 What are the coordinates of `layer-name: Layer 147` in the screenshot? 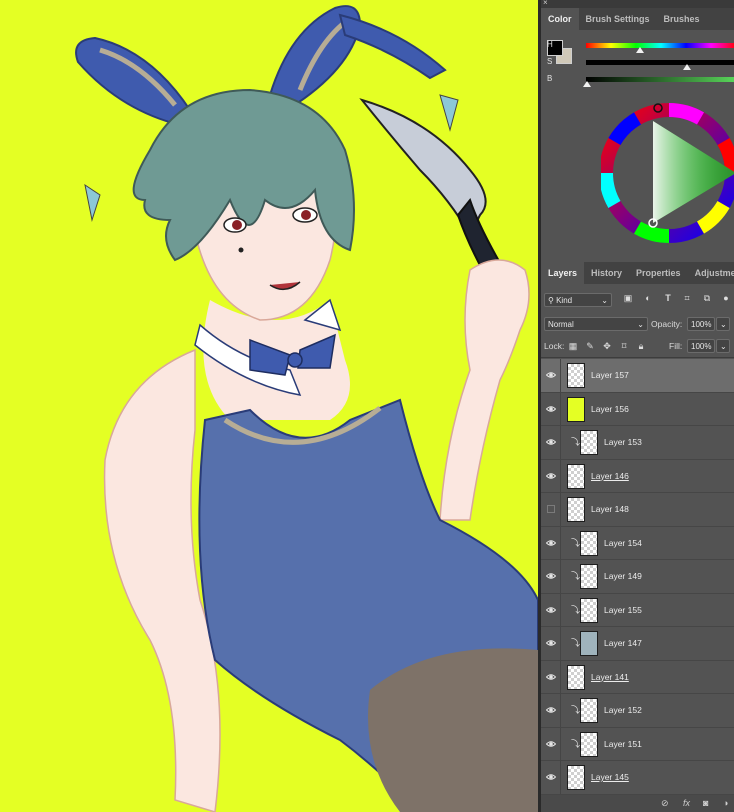 It's located at (623, 643).